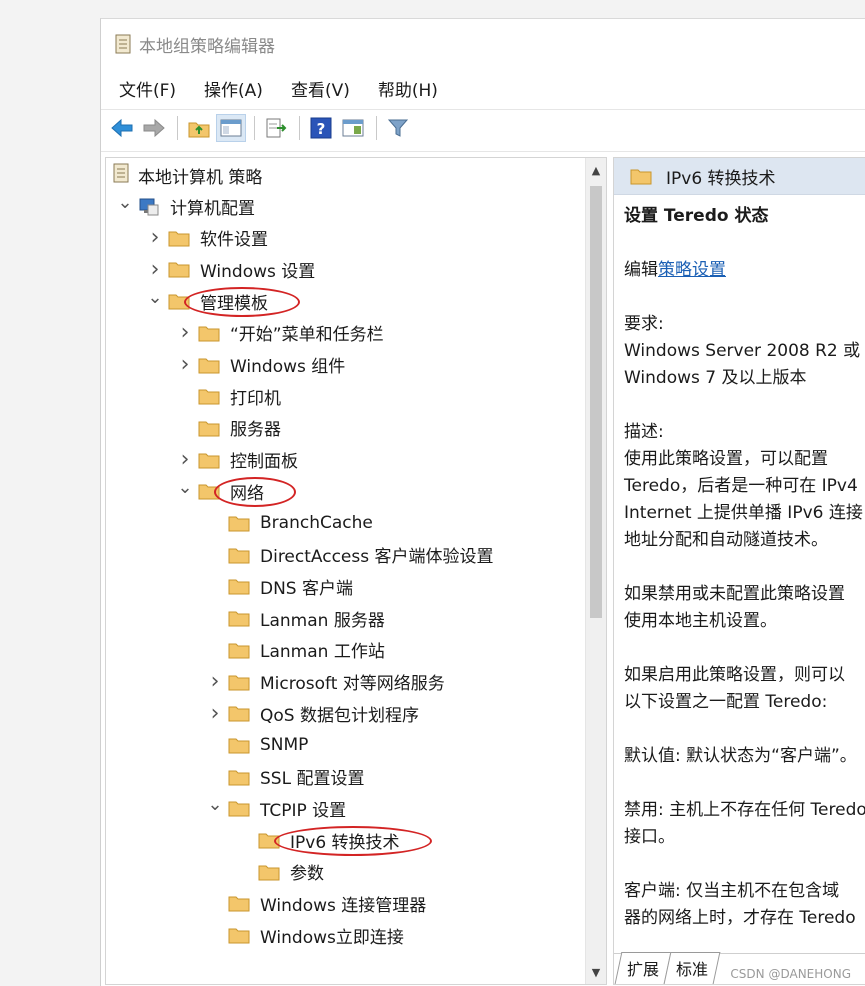 The width and height of the screenshot is (865, 986). I want to click on tree-scrollbar: ▲ ▼, so click(595, 571).